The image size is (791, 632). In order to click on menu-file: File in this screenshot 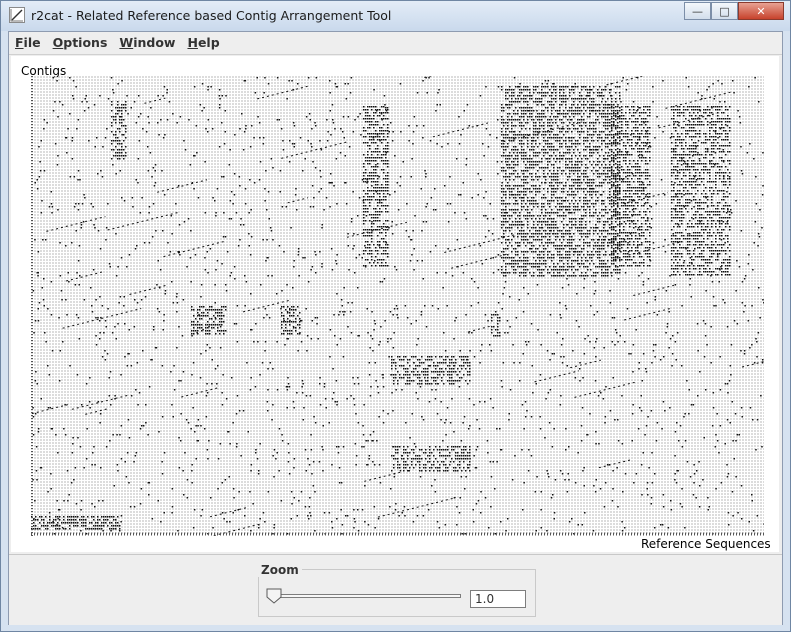, I will do `click(28, 43)`.